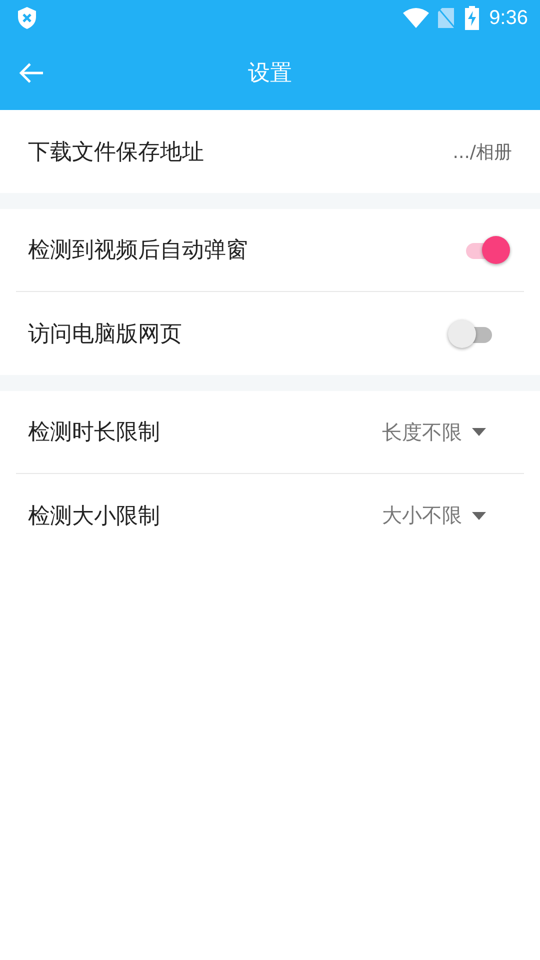  I want to click on setting-label: 访问电脑版网页, so click(105, 334).